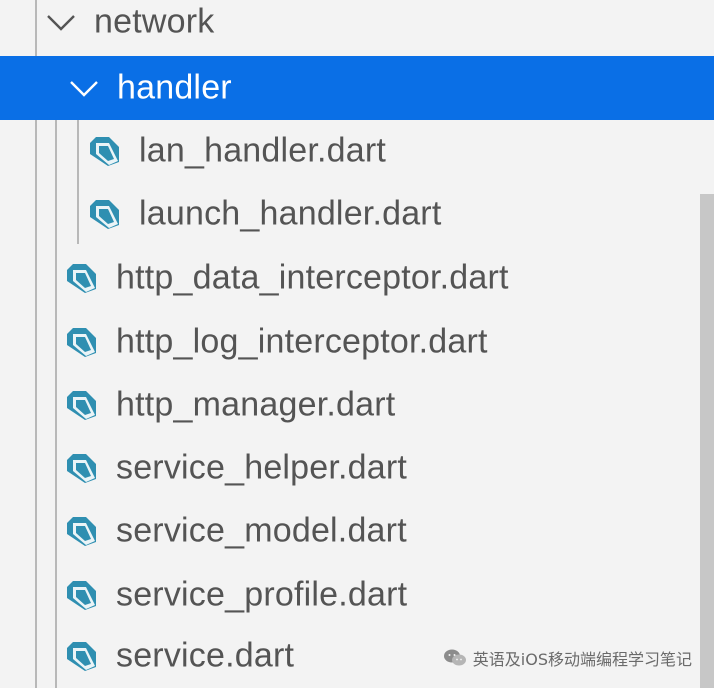 The width and height of the screenshot is (714, 688). I want to click on file-label: http_log_interceptor.dart, so click(302, 341).